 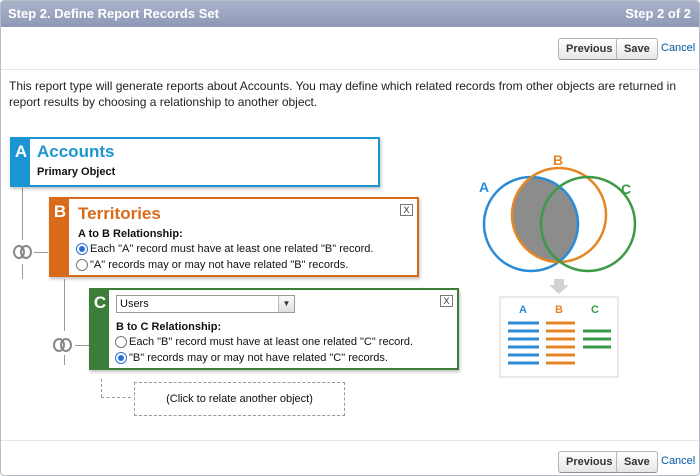 What do you see at coordinates (60, 237) in the screenshot?
I see `object-b-letter: B` at bounding box center [60, 237].